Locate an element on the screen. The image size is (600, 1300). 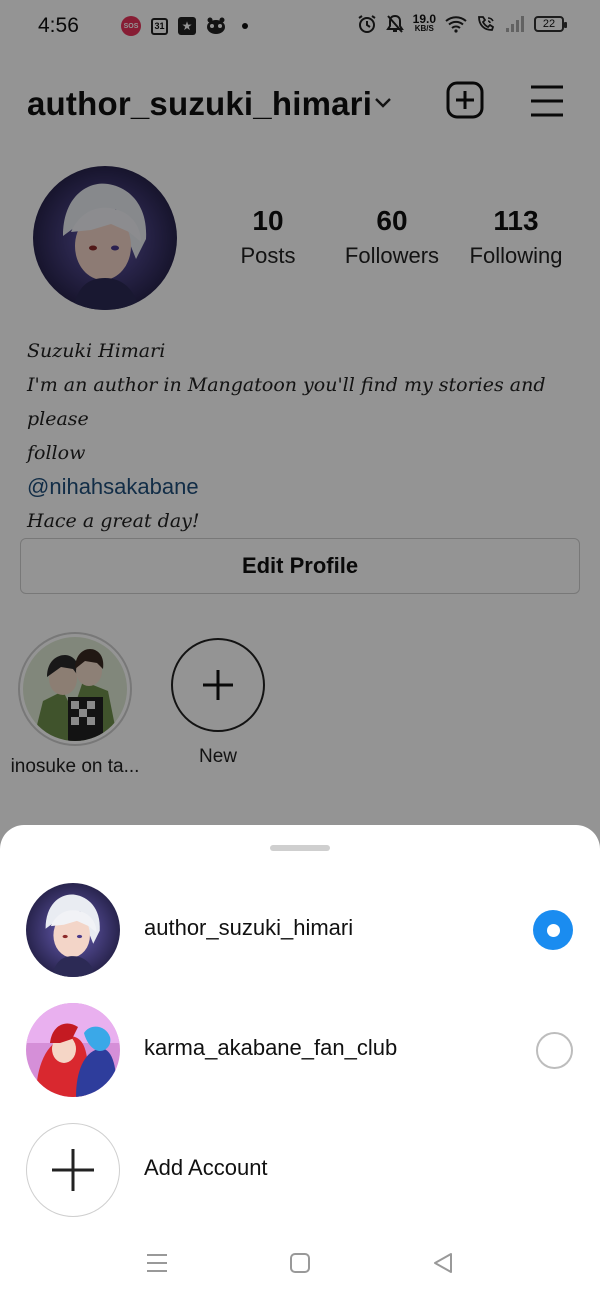
account-row-author-suzuki-himari: author_suzuki_himari is located at coordinates (300, 929).